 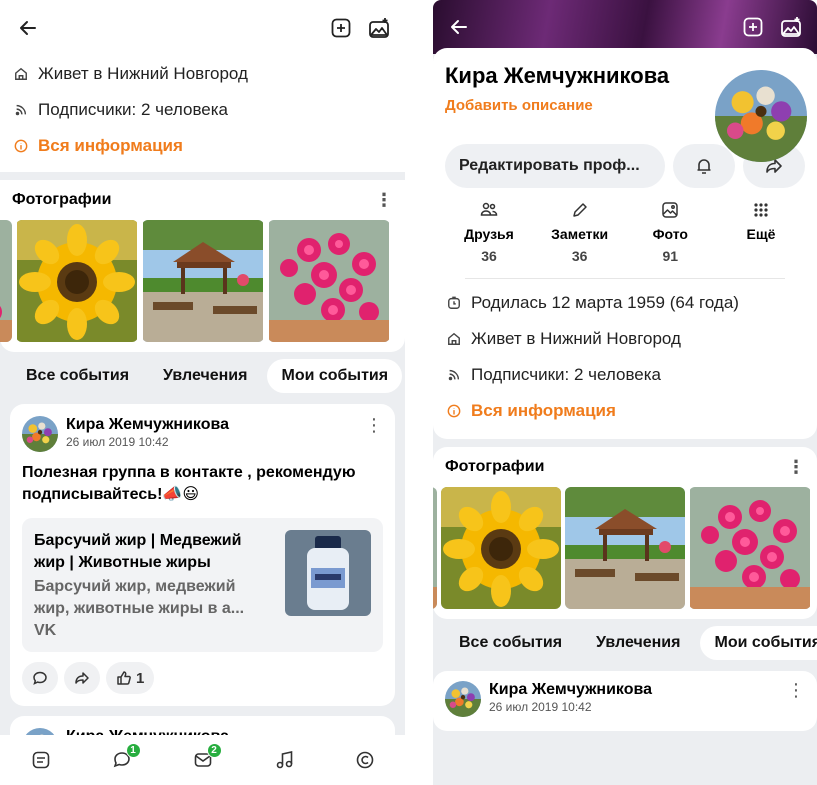 I want to click on nav-feed, so click(x=41, y=760).